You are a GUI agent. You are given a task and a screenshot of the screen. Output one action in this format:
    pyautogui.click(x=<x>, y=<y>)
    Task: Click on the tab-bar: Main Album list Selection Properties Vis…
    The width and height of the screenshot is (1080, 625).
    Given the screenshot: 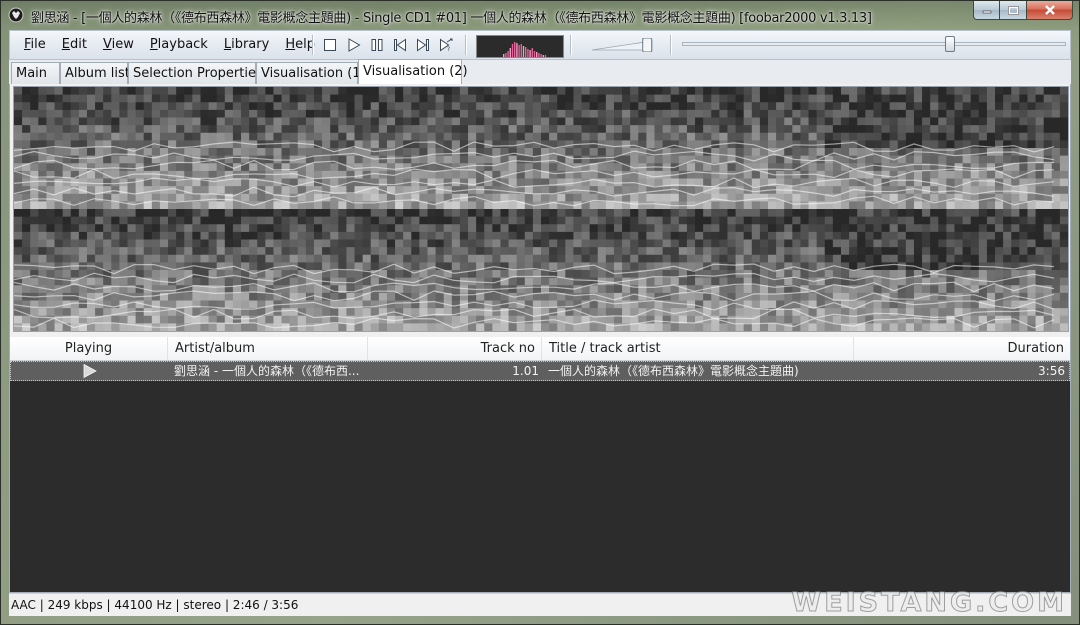 What is the action you would take?
    pyautogui.click(x=540, y=71)
    